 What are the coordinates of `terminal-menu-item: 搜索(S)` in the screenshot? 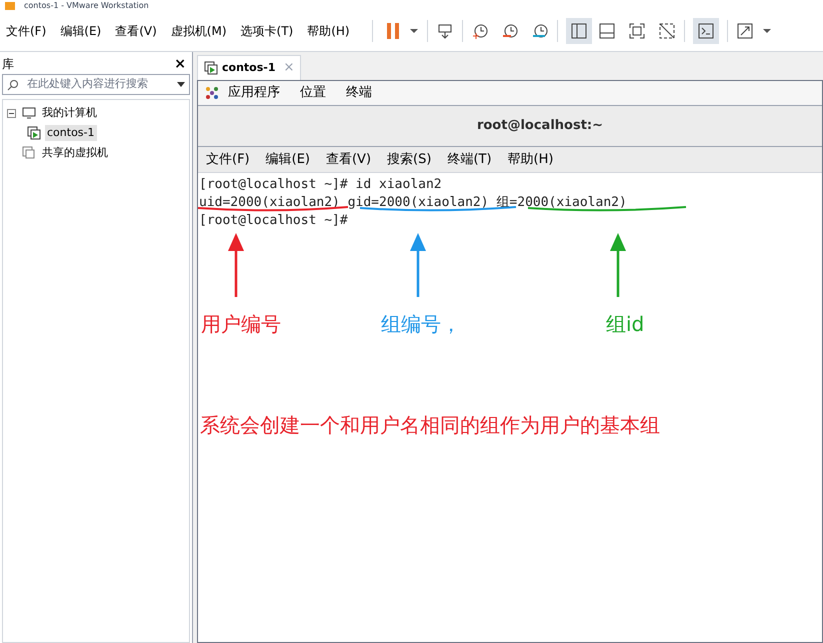 It's located at (409, 160).